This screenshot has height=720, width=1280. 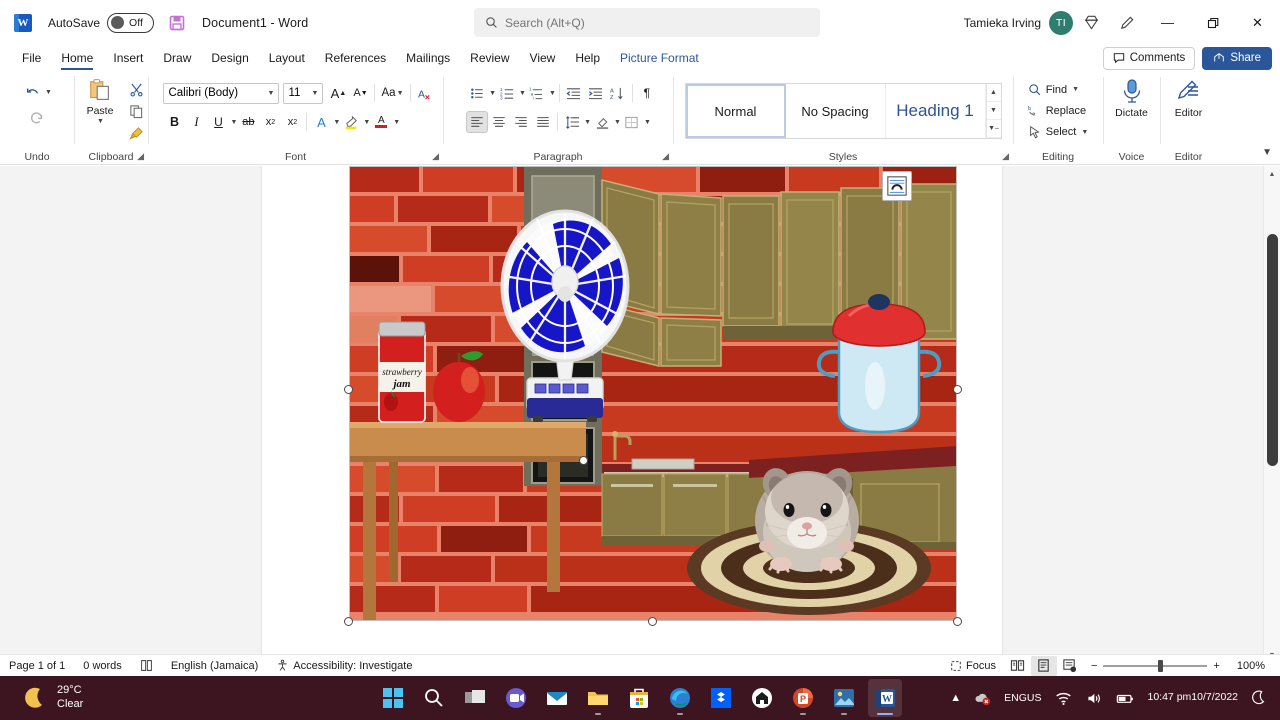 What do you see at coordinates (499, 122) in the screenshot?
I see `align-center-icon` at bounding box center [499, 122].